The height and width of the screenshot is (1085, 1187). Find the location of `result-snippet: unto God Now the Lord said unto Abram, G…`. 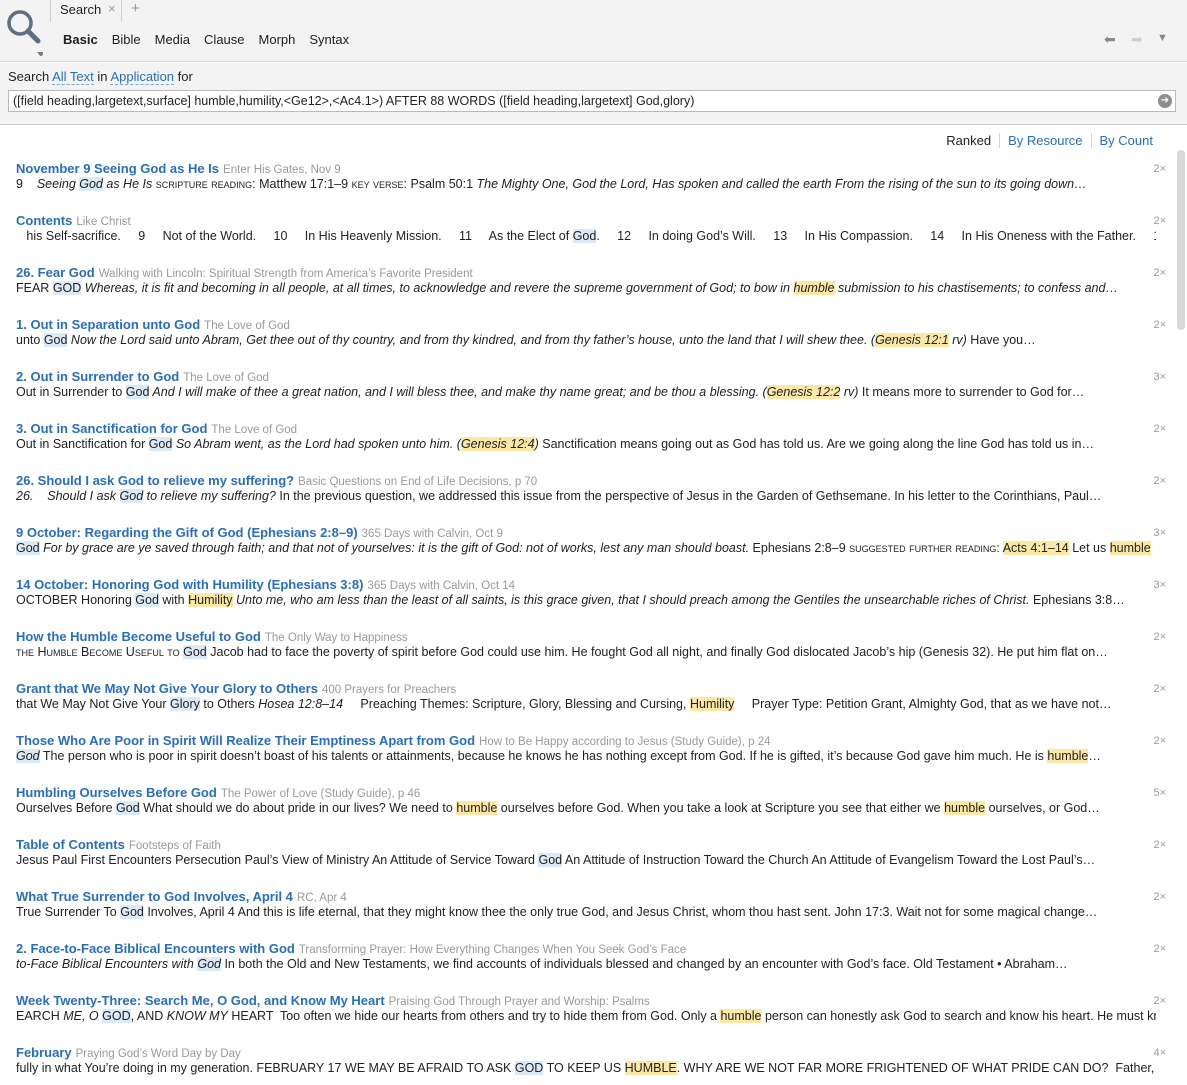

result-snippet: unto God Now the Lord said unto Abram, G… is located at coordinates (586, 340).